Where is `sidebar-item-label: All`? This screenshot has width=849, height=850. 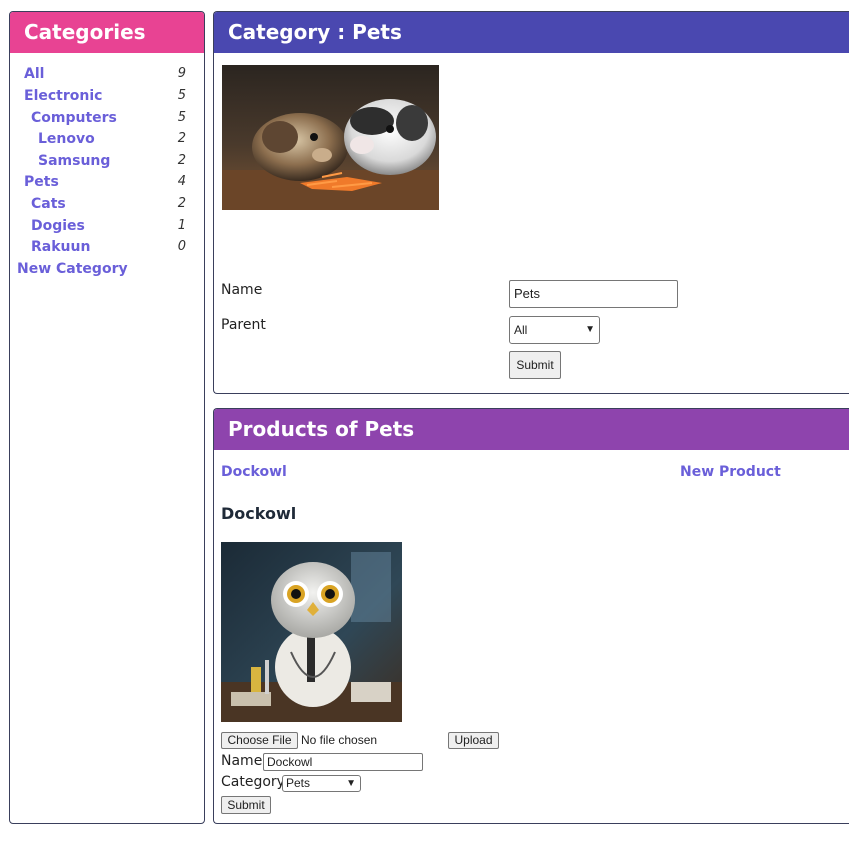
sidebar-item-label: All is located at coordinates (34, 74).